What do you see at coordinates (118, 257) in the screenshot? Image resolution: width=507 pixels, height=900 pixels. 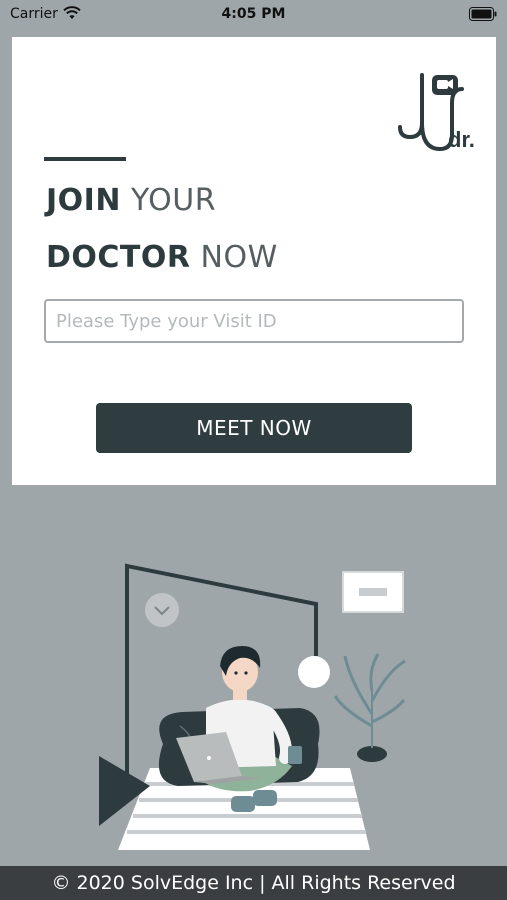 I see `title-strong-2: DOCTOR` at bounding box center [118, 257].